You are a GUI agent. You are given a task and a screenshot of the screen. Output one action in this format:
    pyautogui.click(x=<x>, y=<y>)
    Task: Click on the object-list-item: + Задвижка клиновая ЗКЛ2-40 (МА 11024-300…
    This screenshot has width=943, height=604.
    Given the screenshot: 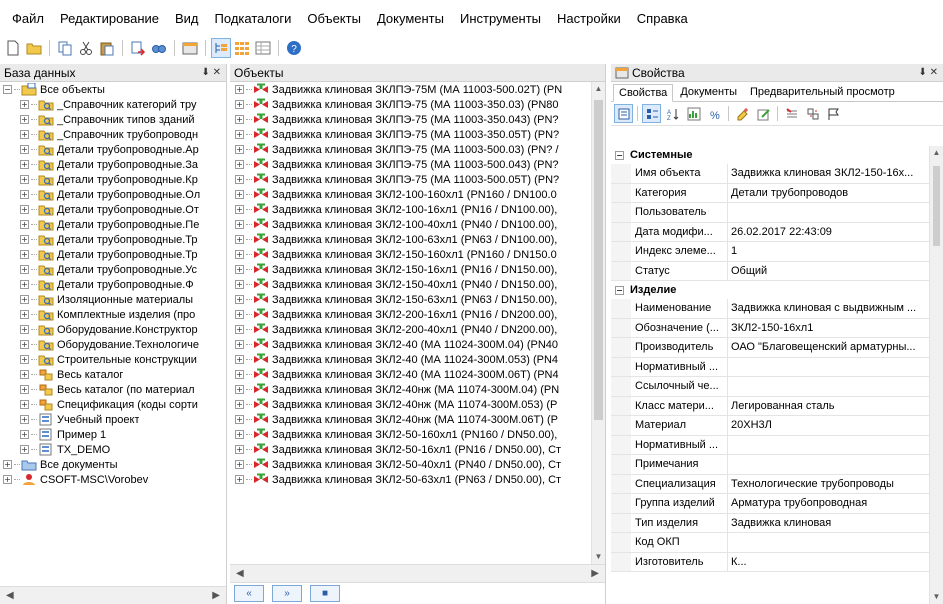 What is the action you would take?
    pyautogui.click(x=410, y=359)
    